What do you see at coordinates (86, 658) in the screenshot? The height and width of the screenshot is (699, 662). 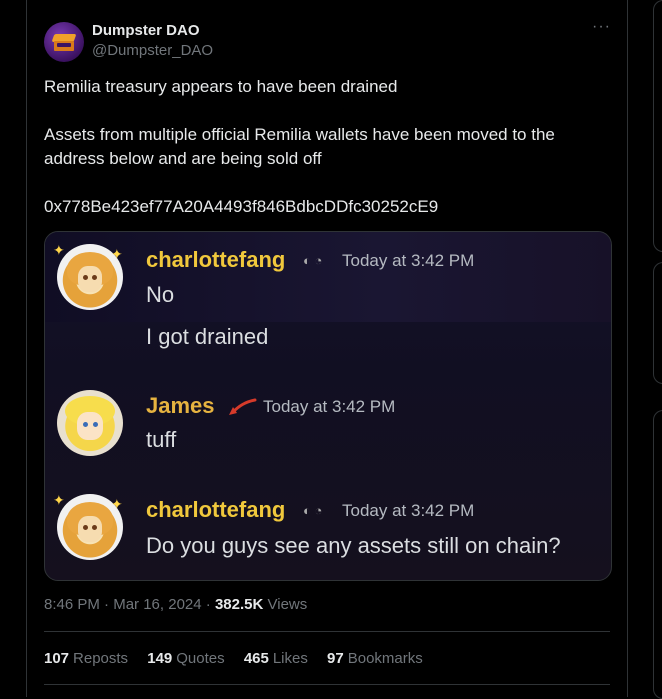 I see `reposts-stat: 107 Reposts` at bounding box center [86, 658].